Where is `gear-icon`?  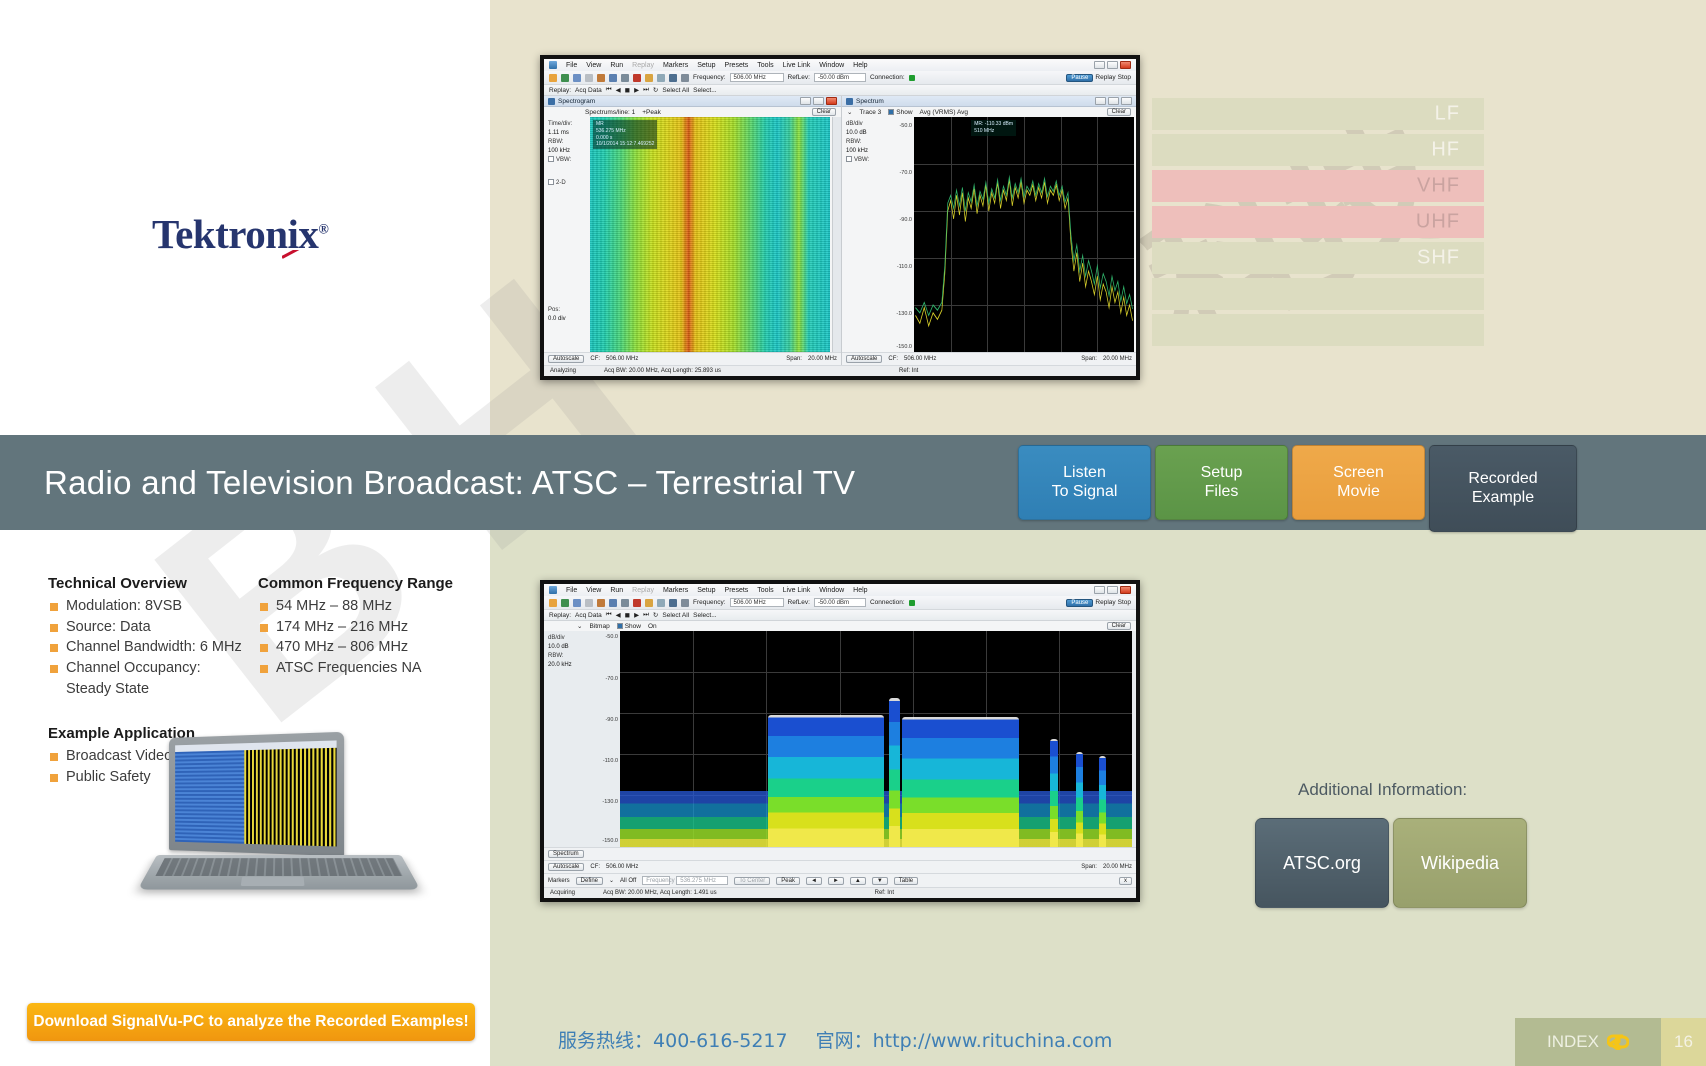
gear-icon is located at coordinates (685, 77).